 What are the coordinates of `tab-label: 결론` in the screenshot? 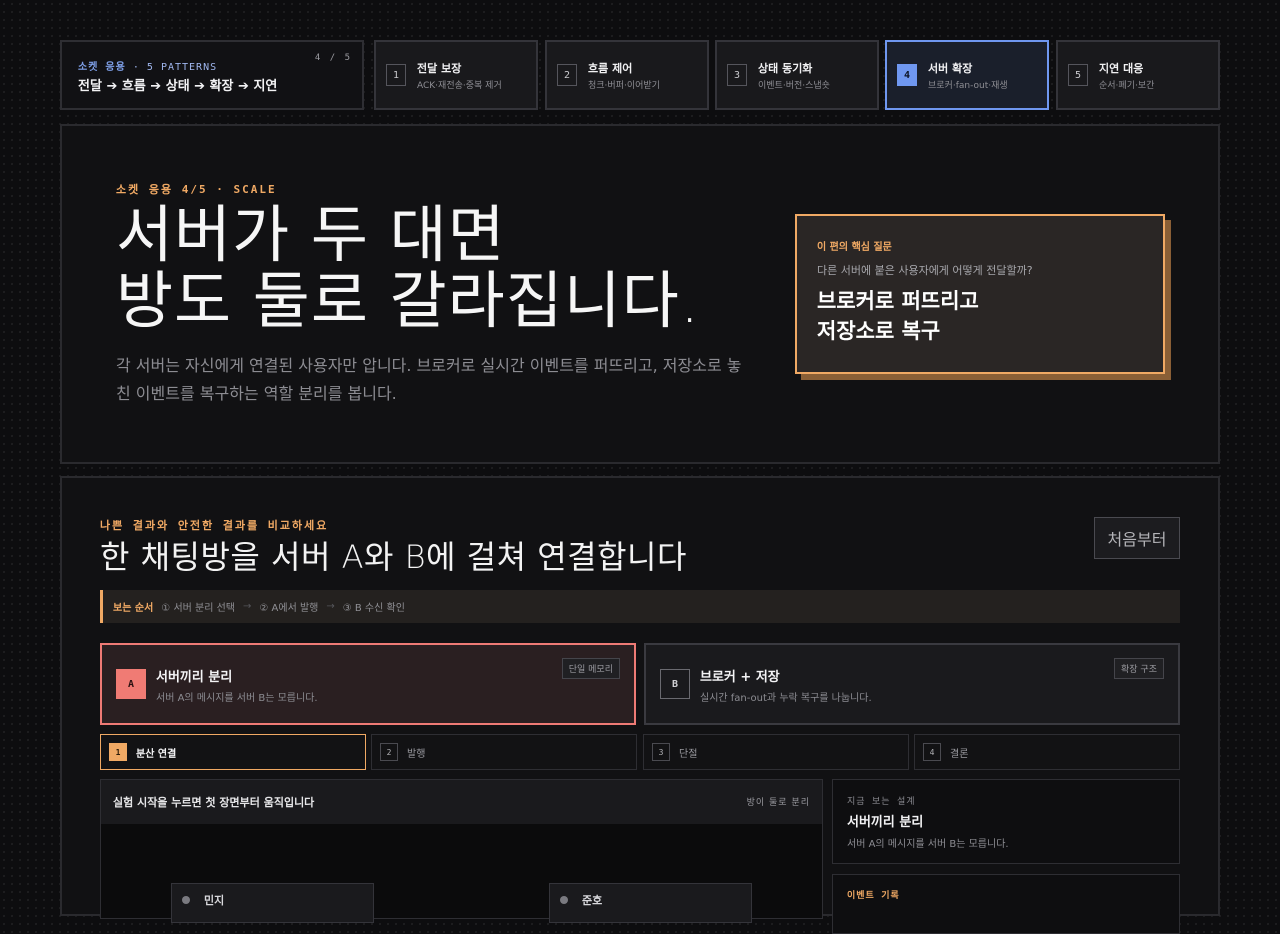 It's located at (959, 754).